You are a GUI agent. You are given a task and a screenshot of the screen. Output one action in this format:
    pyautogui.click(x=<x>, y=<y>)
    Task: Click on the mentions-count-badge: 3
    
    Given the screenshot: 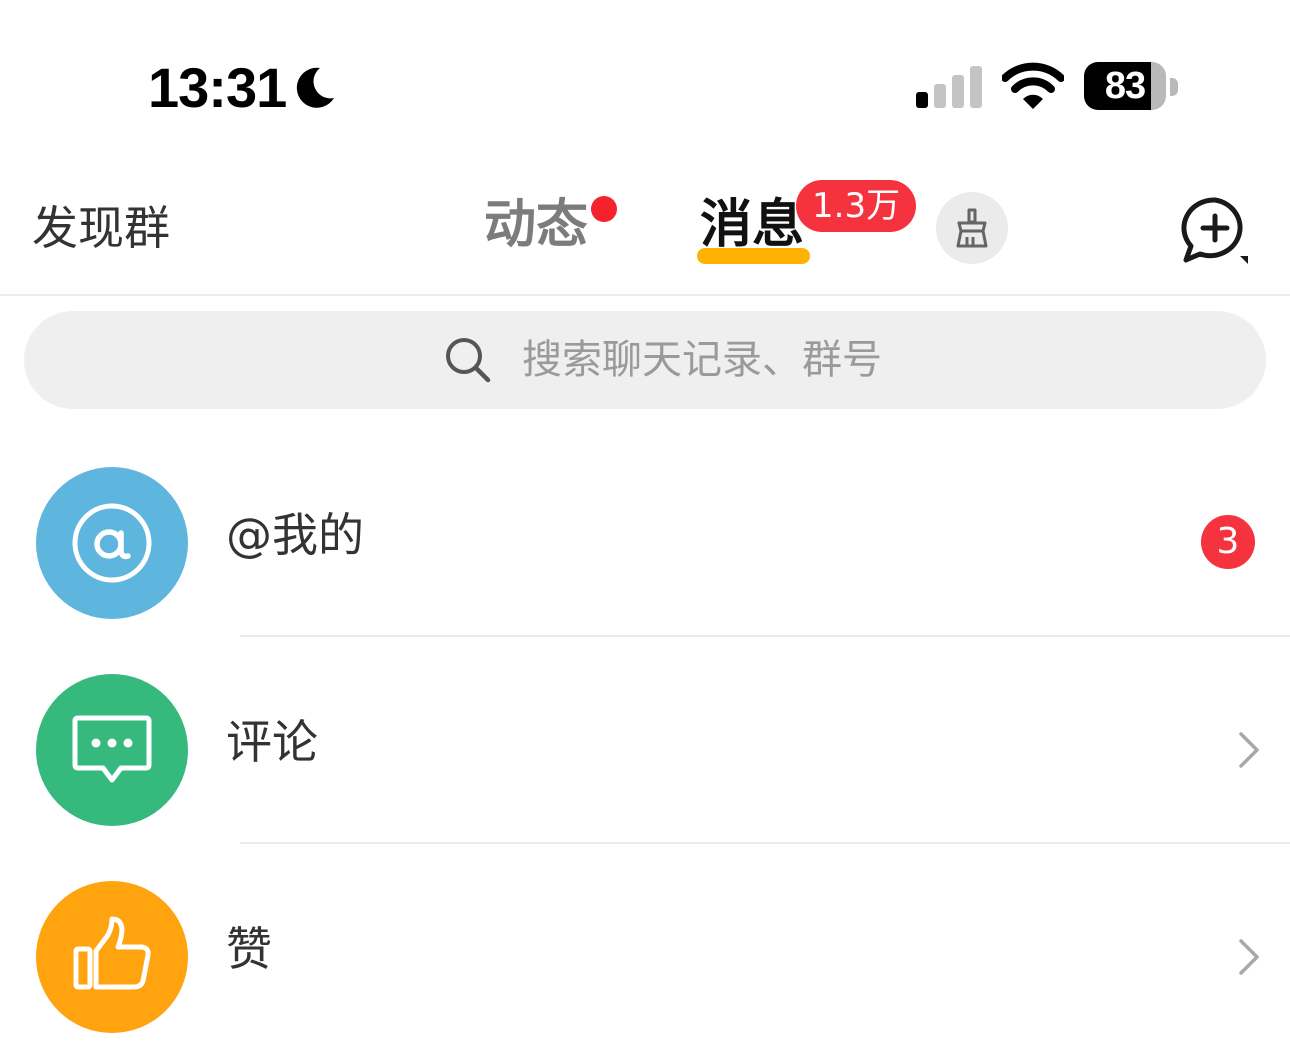 What is the action you would take?
    pyautogui.click(x=1228, y=542)
    